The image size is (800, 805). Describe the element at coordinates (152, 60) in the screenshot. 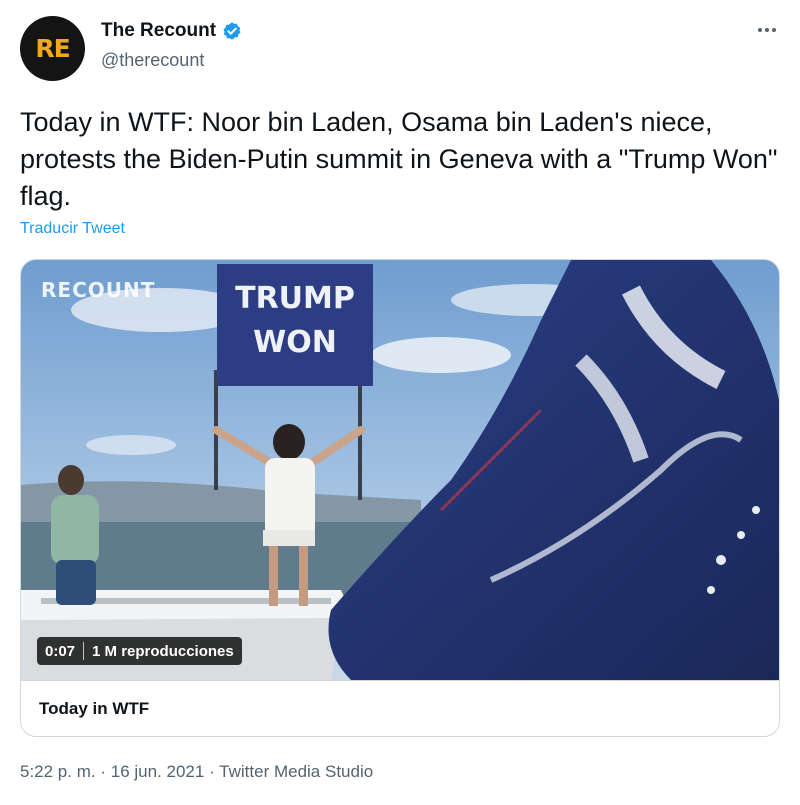

I see `author-handle: @therecount` at that location.